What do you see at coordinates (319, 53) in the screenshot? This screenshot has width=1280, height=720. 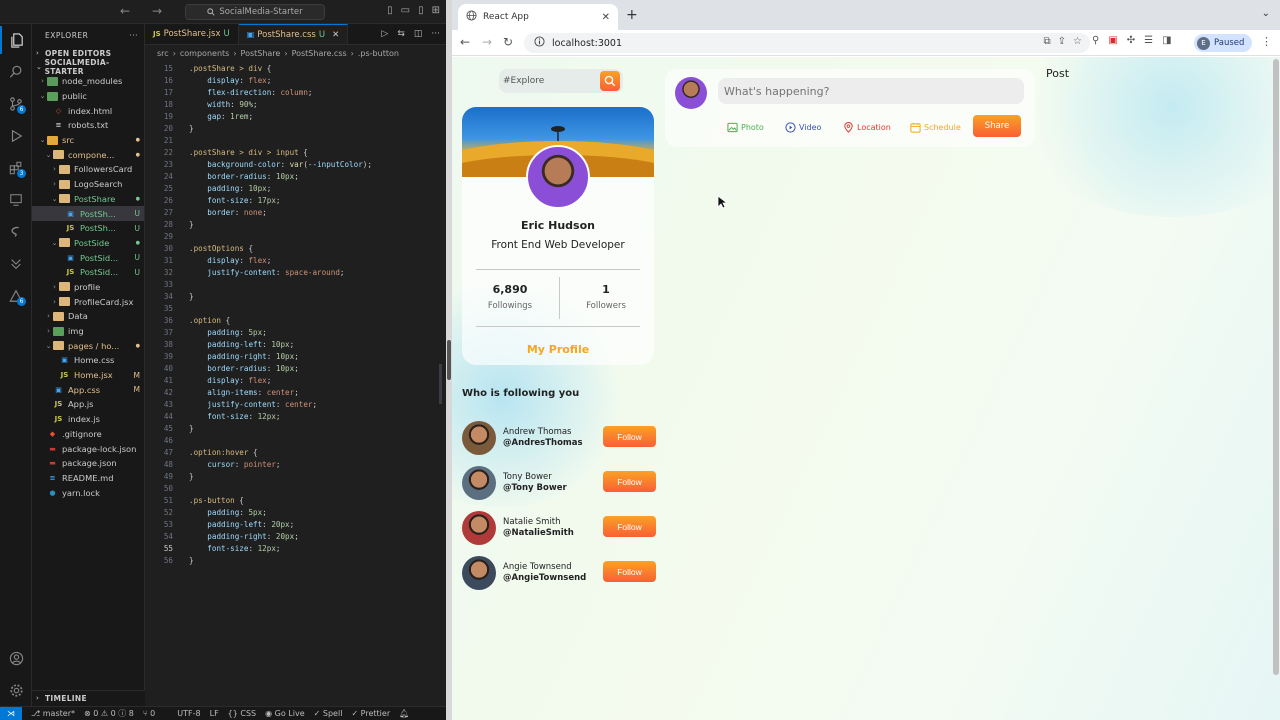 I see `breadcrumb-item: PostShare.css` at bounding box center [319, 53].